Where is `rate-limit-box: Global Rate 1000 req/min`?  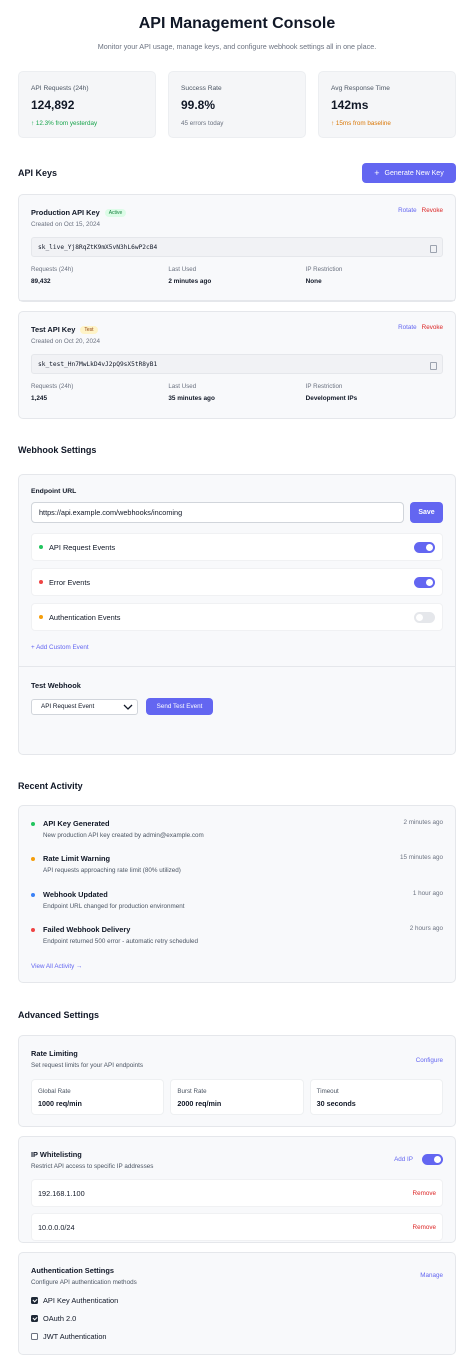
rate-limit-box: Global Rate 1000 req/min is located at coordinates (98, 1097).